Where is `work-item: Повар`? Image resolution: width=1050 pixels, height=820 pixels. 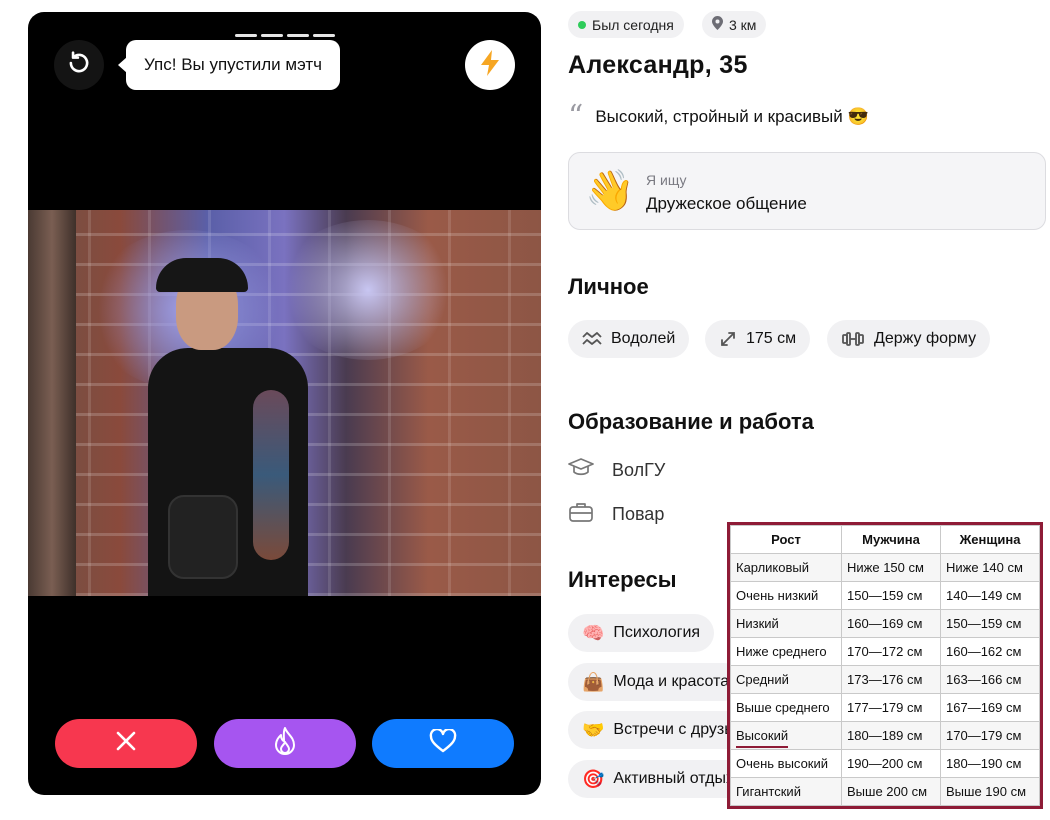 work-item: Повар is located at coordinates (616, 514).